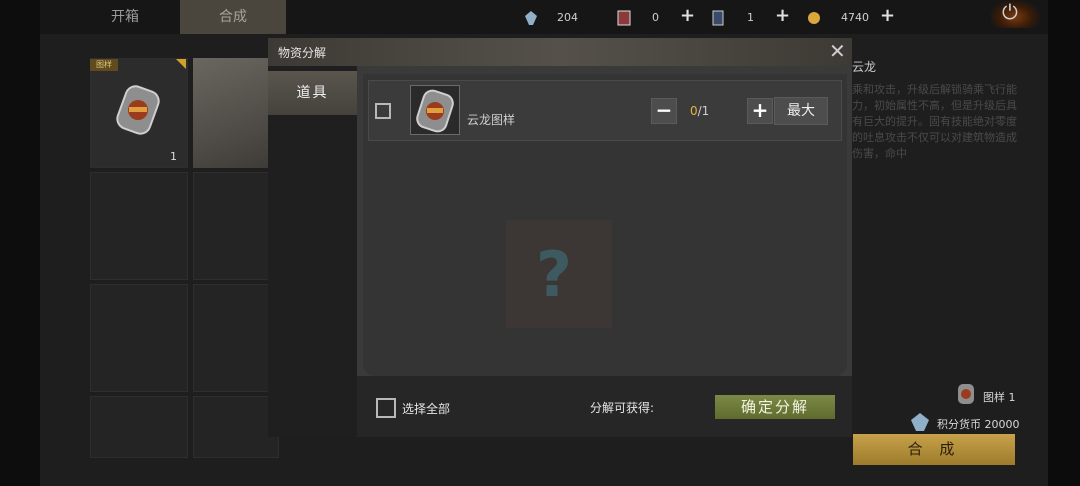 Image resolution: width=1080 pixels, height=486 pixels. I want to click on add-card-button: +, so click(687, 16).